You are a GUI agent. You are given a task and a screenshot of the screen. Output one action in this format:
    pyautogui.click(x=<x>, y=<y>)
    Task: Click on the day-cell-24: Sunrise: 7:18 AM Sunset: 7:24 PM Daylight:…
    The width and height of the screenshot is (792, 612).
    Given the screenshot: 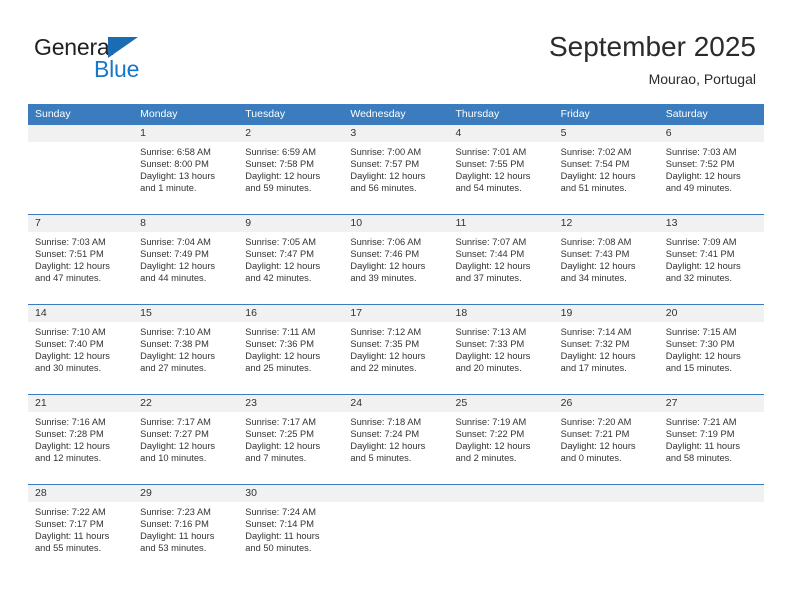 What is the action you would take?
    pyautogui.click(x=395, y=448)
    